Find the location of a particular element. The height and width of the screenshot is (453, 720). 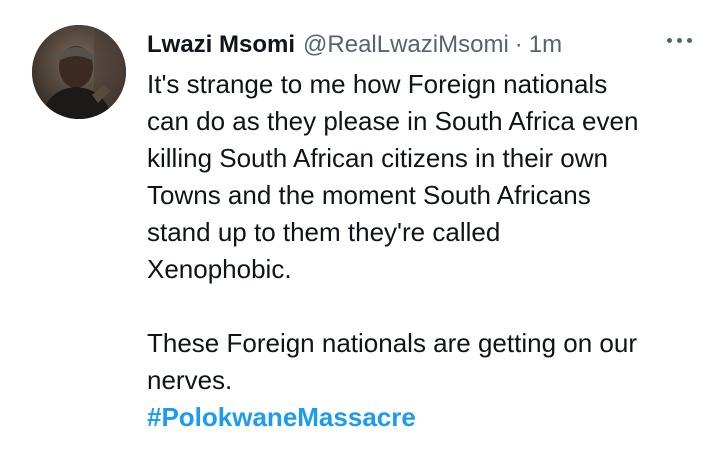

avatar-photo is located at coordinates (79, 72).